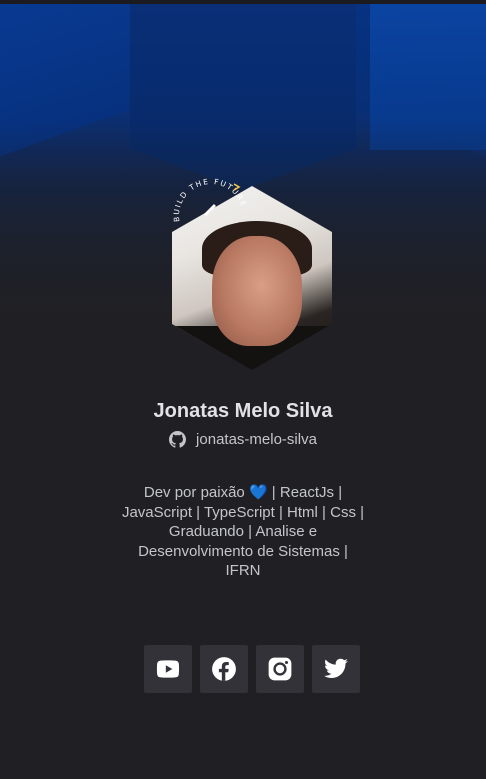 The height and width of the screenshot is (779, 486). I want to click on instagram-icon, so click(280, 669).